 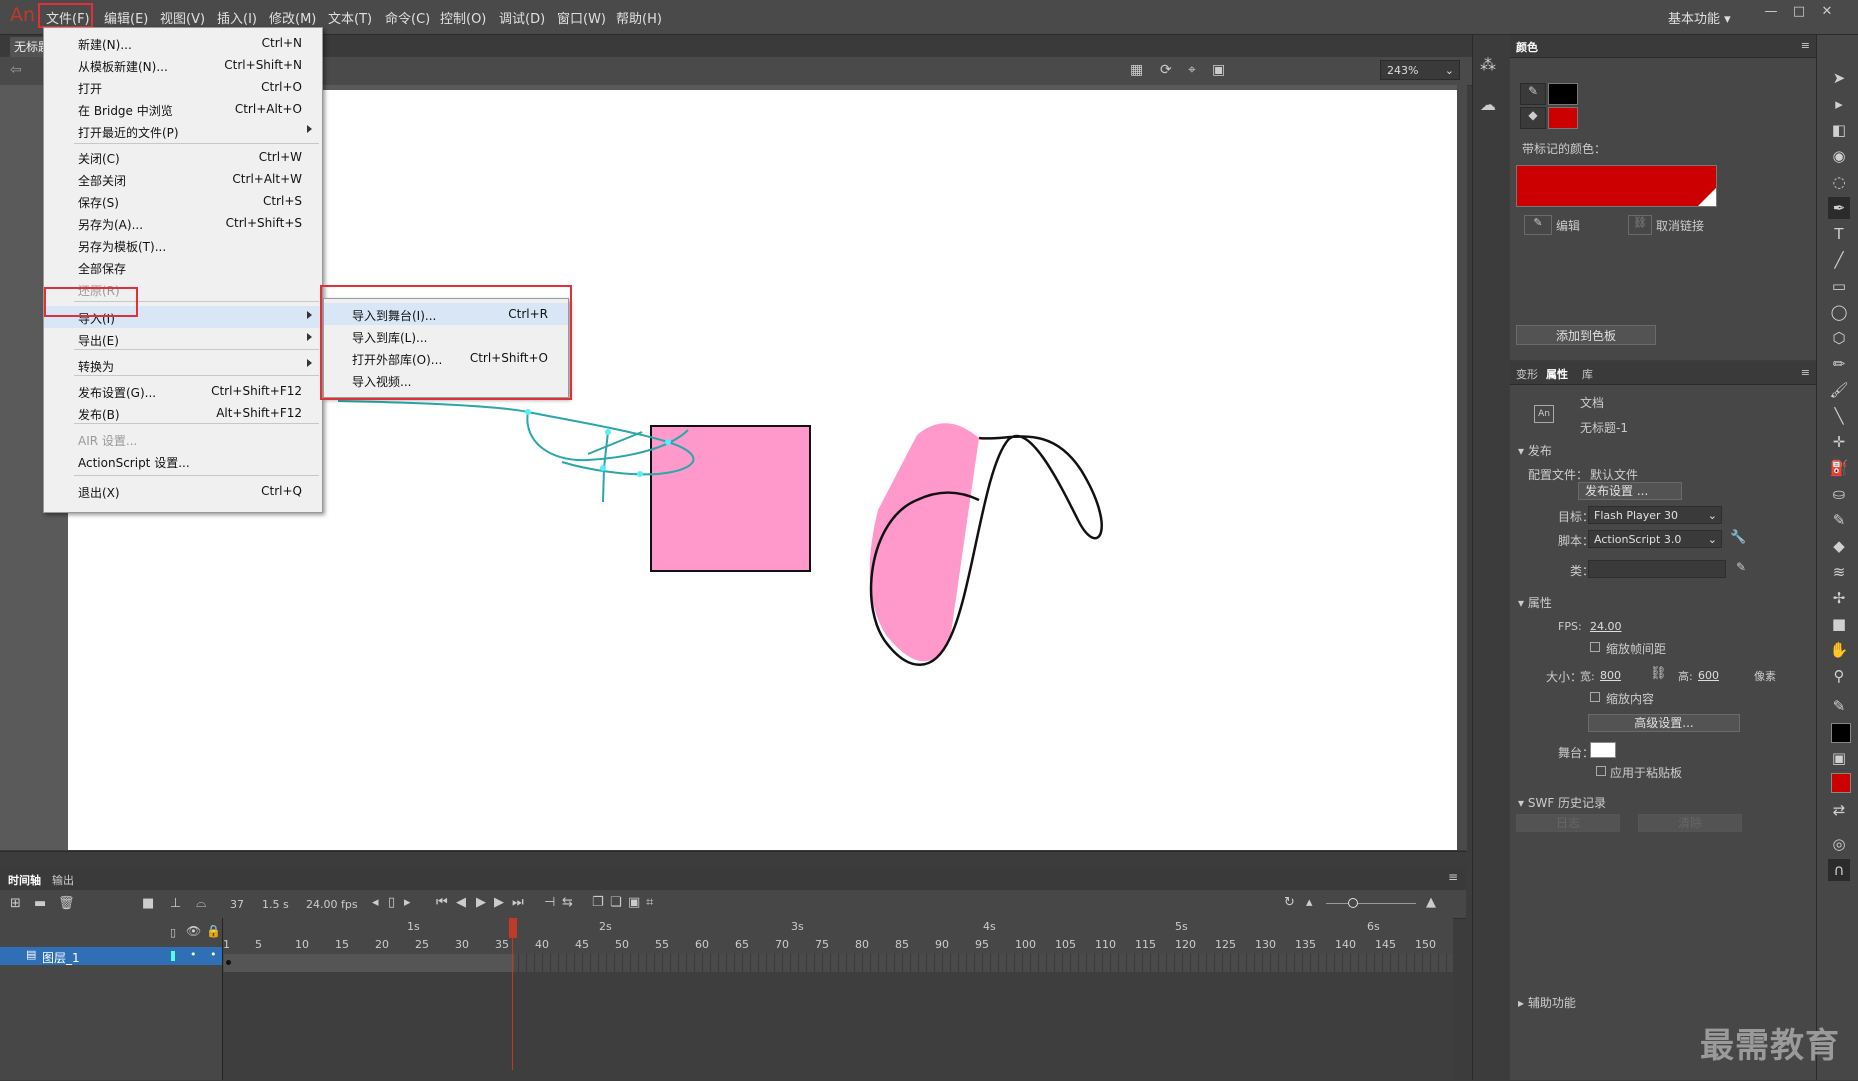 What do you see at coordinates (183, 65) in the screenshot?
I see `file-menu-item: 从模板新建(N)... Ctrl+Shift+N` at bounding box center [183, 65].